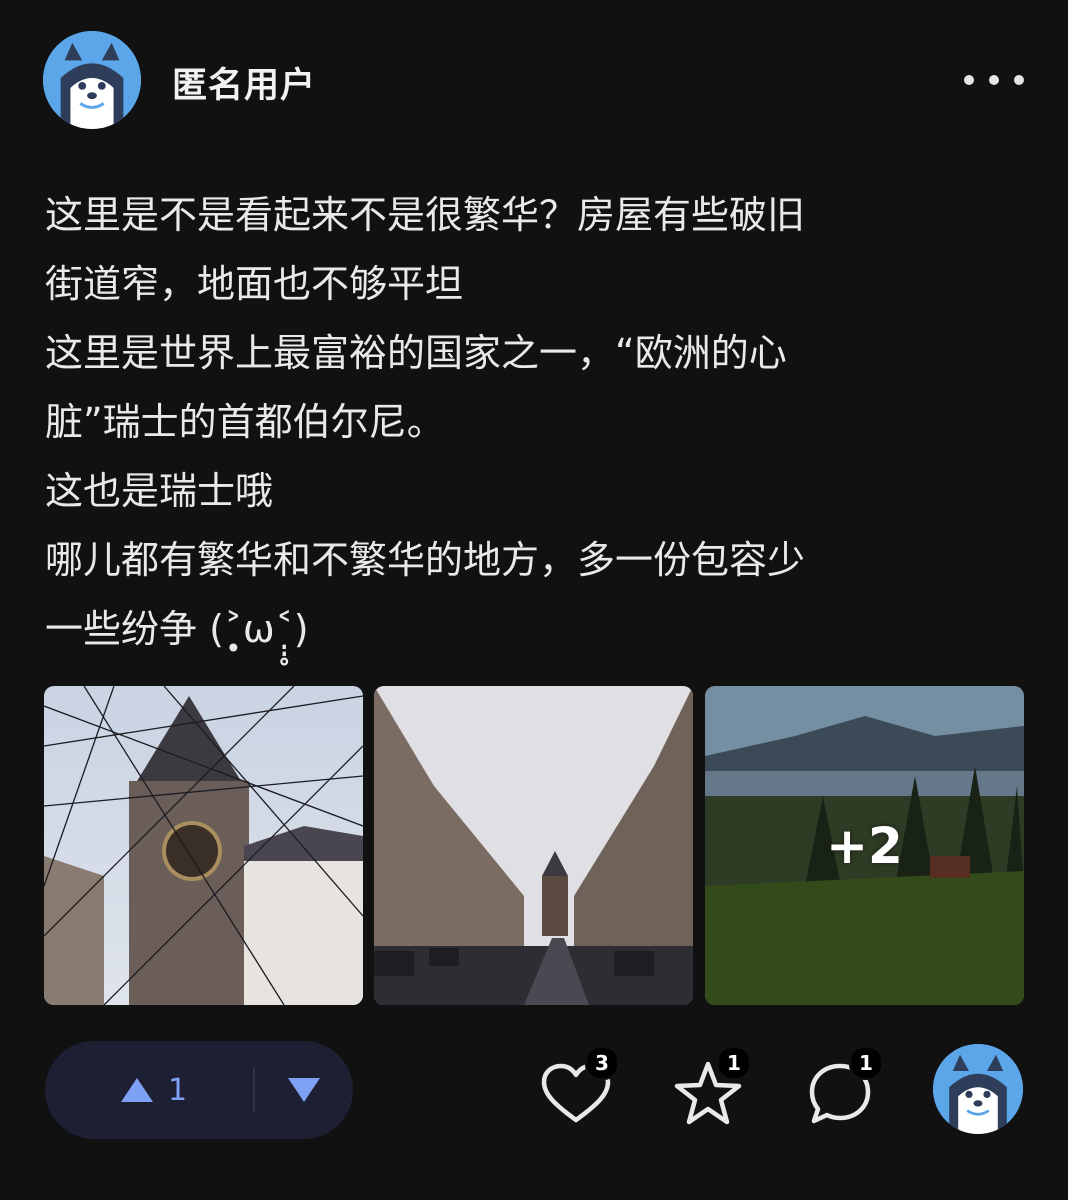 The image size is (1068, 1200). What do you see at coordinates (843, 1088) in the screenshot?
I see `comment-button: 1` at bounding box center [843, 1088].